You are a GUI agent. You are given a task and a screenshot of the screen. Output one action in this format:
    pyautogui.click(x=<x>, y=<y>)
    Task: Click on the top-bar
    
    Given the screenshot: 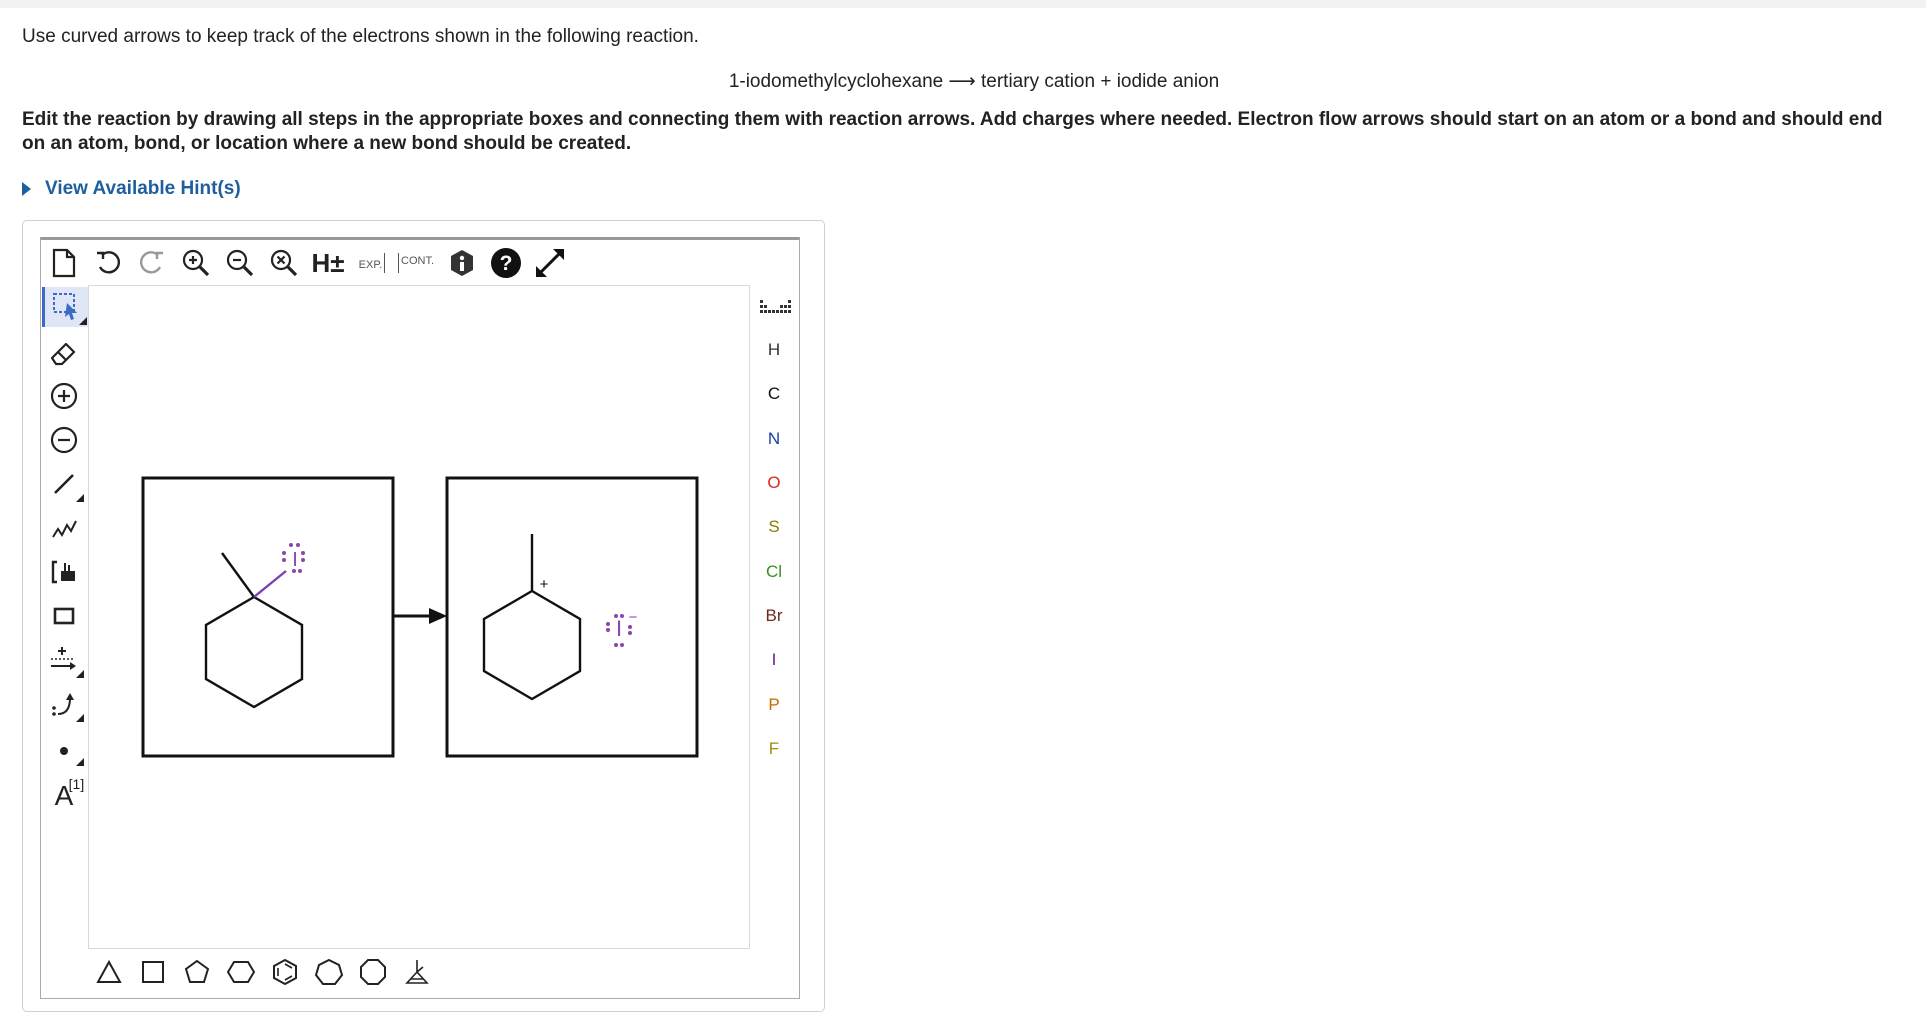 What is the action you would take?
    pyautogui.click(x=963, y=4)
    